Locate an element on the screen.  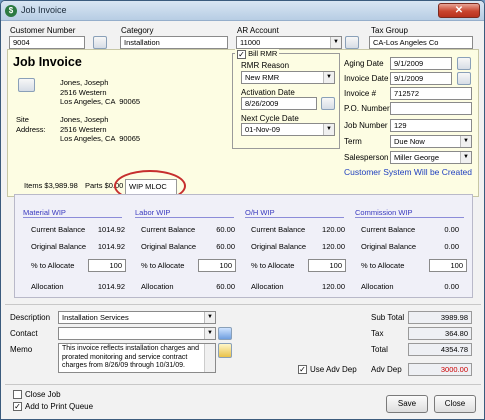
salesperson-dropdown: Miller George ▼ is located at coordinates (431, 157).